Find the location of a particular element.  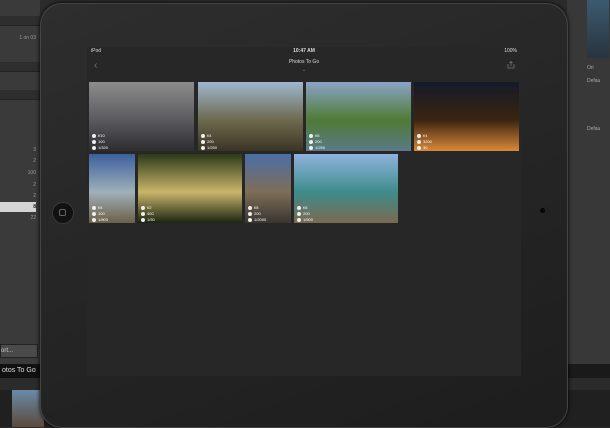

aperture-label: f/2 is located at coordinates (146, 207).